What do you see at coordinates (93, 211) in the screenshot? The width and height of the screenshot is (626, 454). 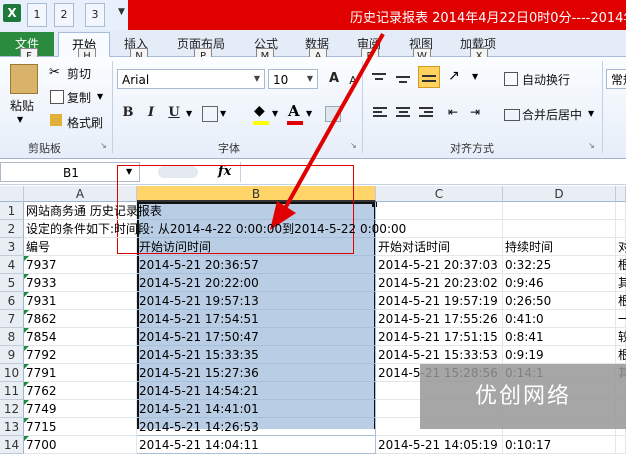 I see `cell-a1: 网站商务通 历史记录报表` at bounding box center [93, 211].